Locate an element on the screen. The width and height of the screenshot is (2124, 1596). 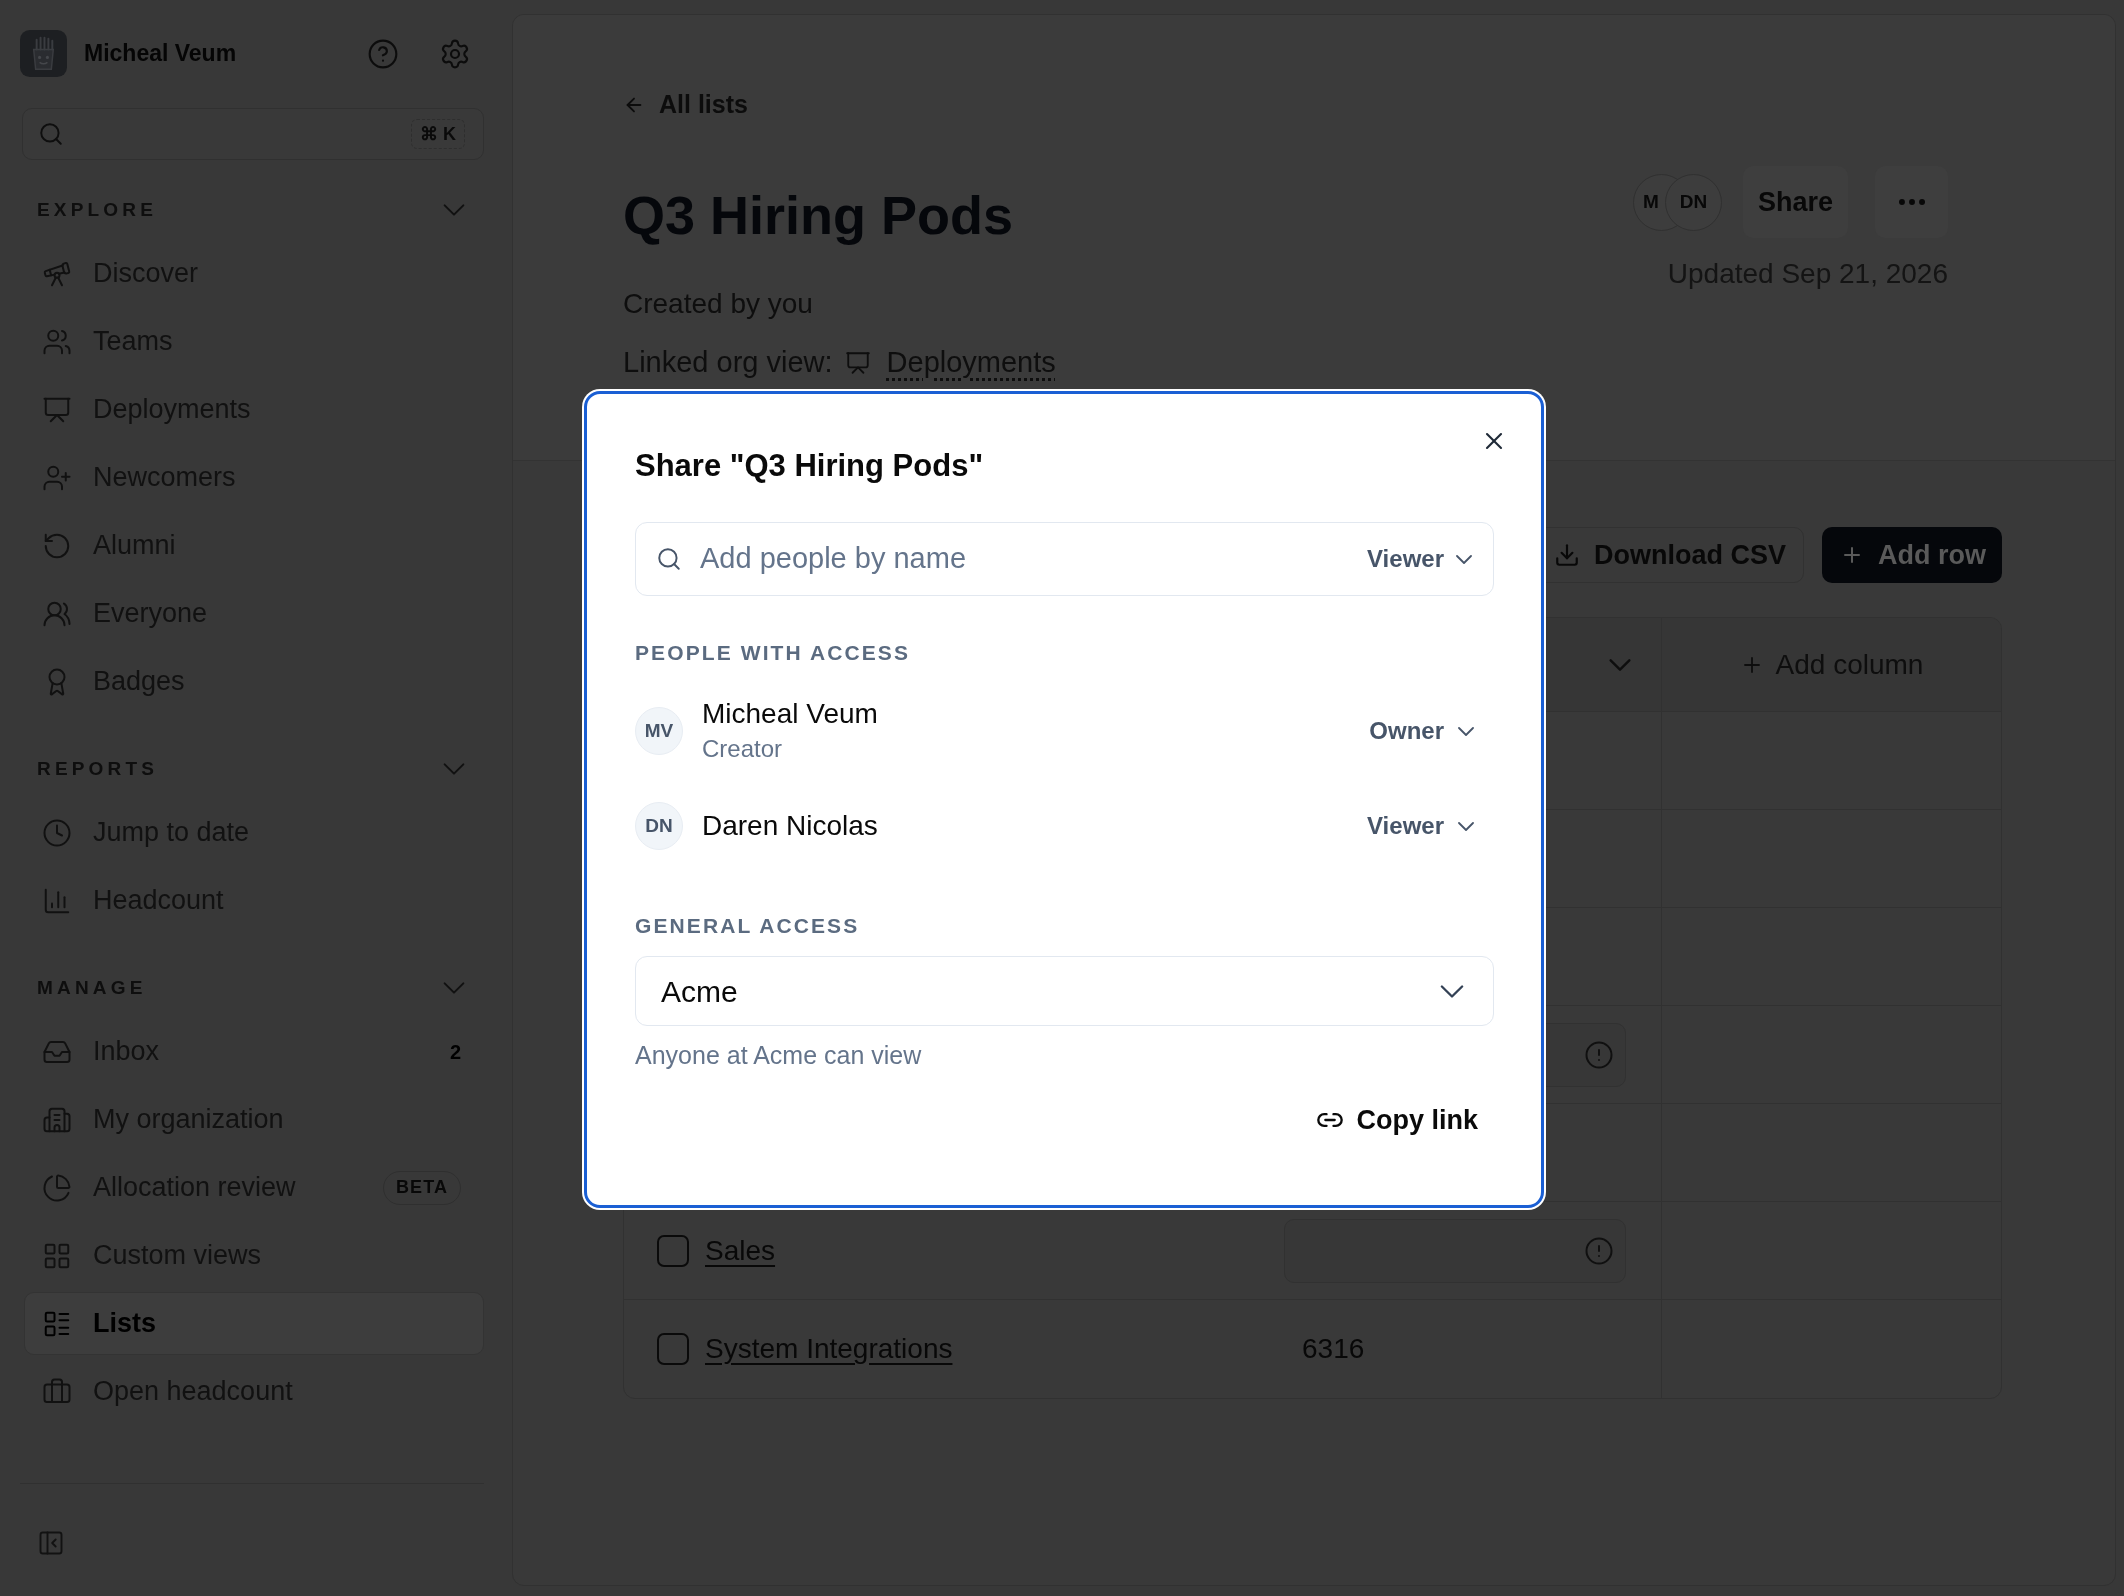
person-name: Micheal Veum is located at coordinates (790, 714).